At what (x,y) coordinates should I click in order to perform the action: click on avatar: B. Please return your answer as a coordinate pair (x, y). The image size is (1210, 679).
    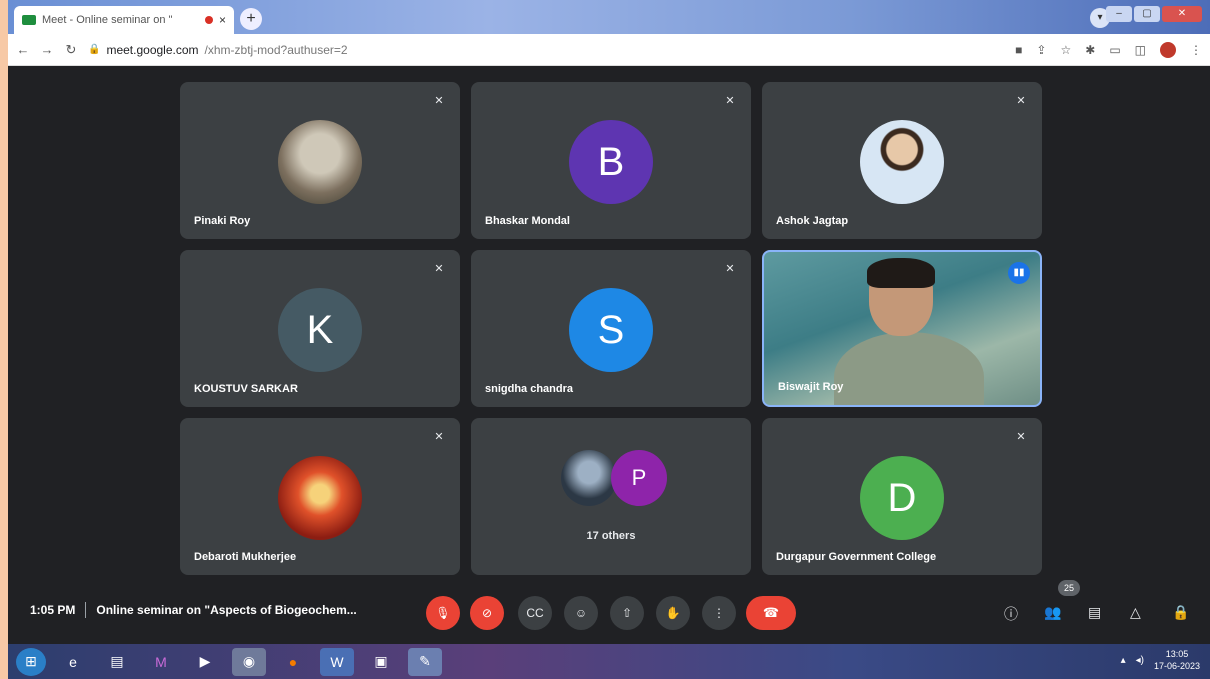
    Looking at the image, I should click on (611, 162).